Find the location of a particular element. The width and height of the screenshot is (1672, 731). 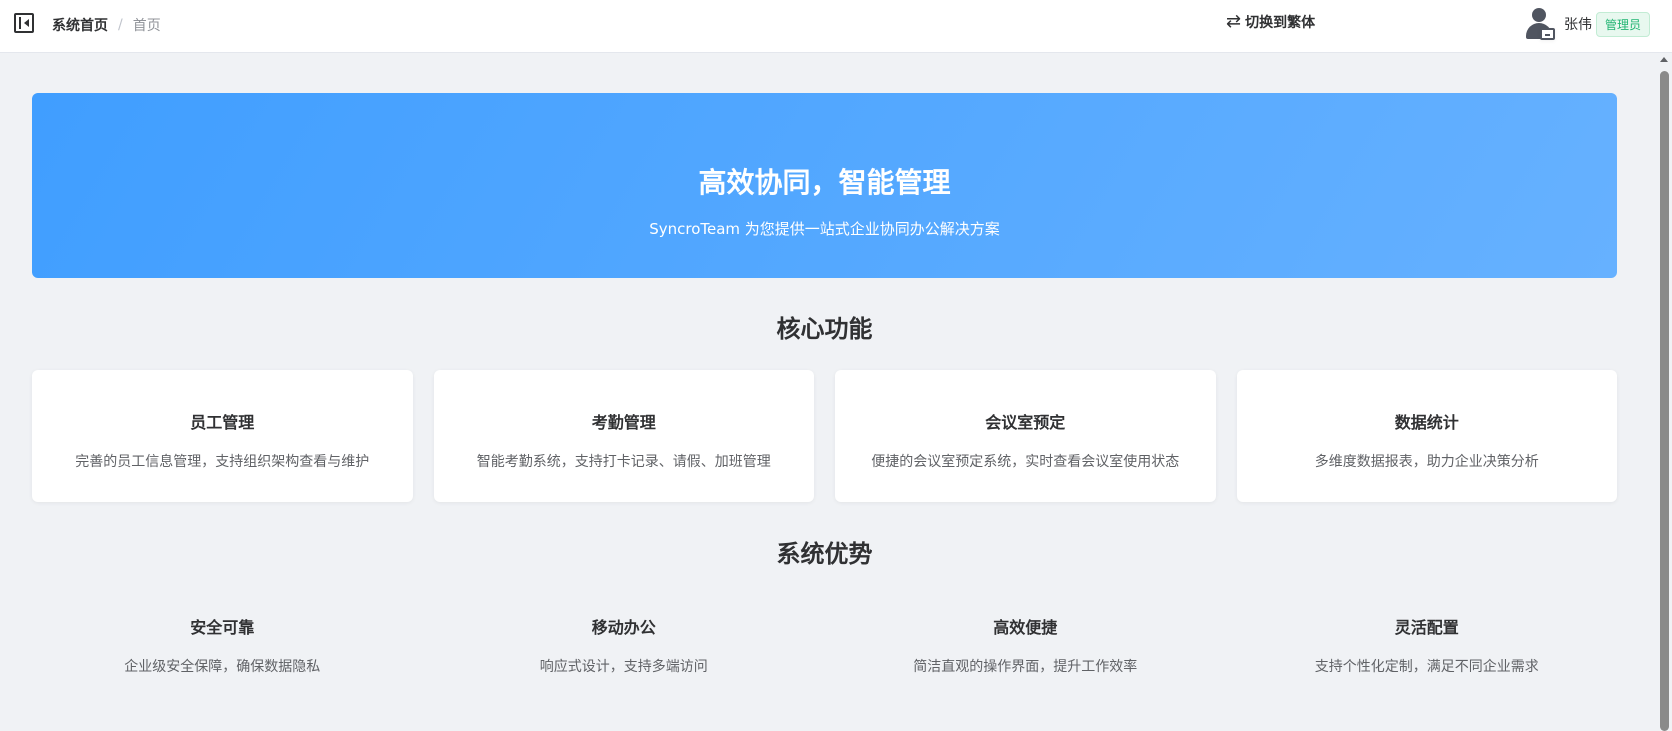

scroll-thumb is located at coordinates (1664, 401).